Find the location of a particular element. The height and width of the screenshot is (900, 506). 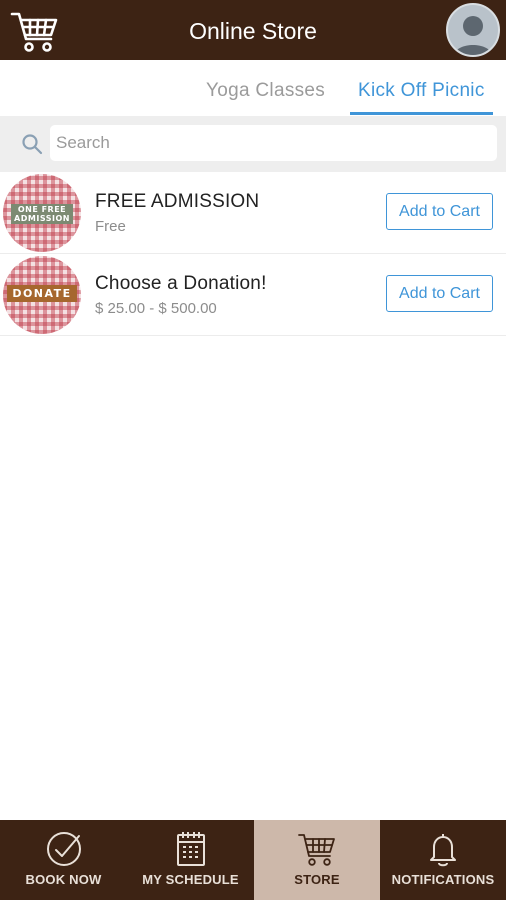

active-tab-indicator is located at coordinates (421, 113).